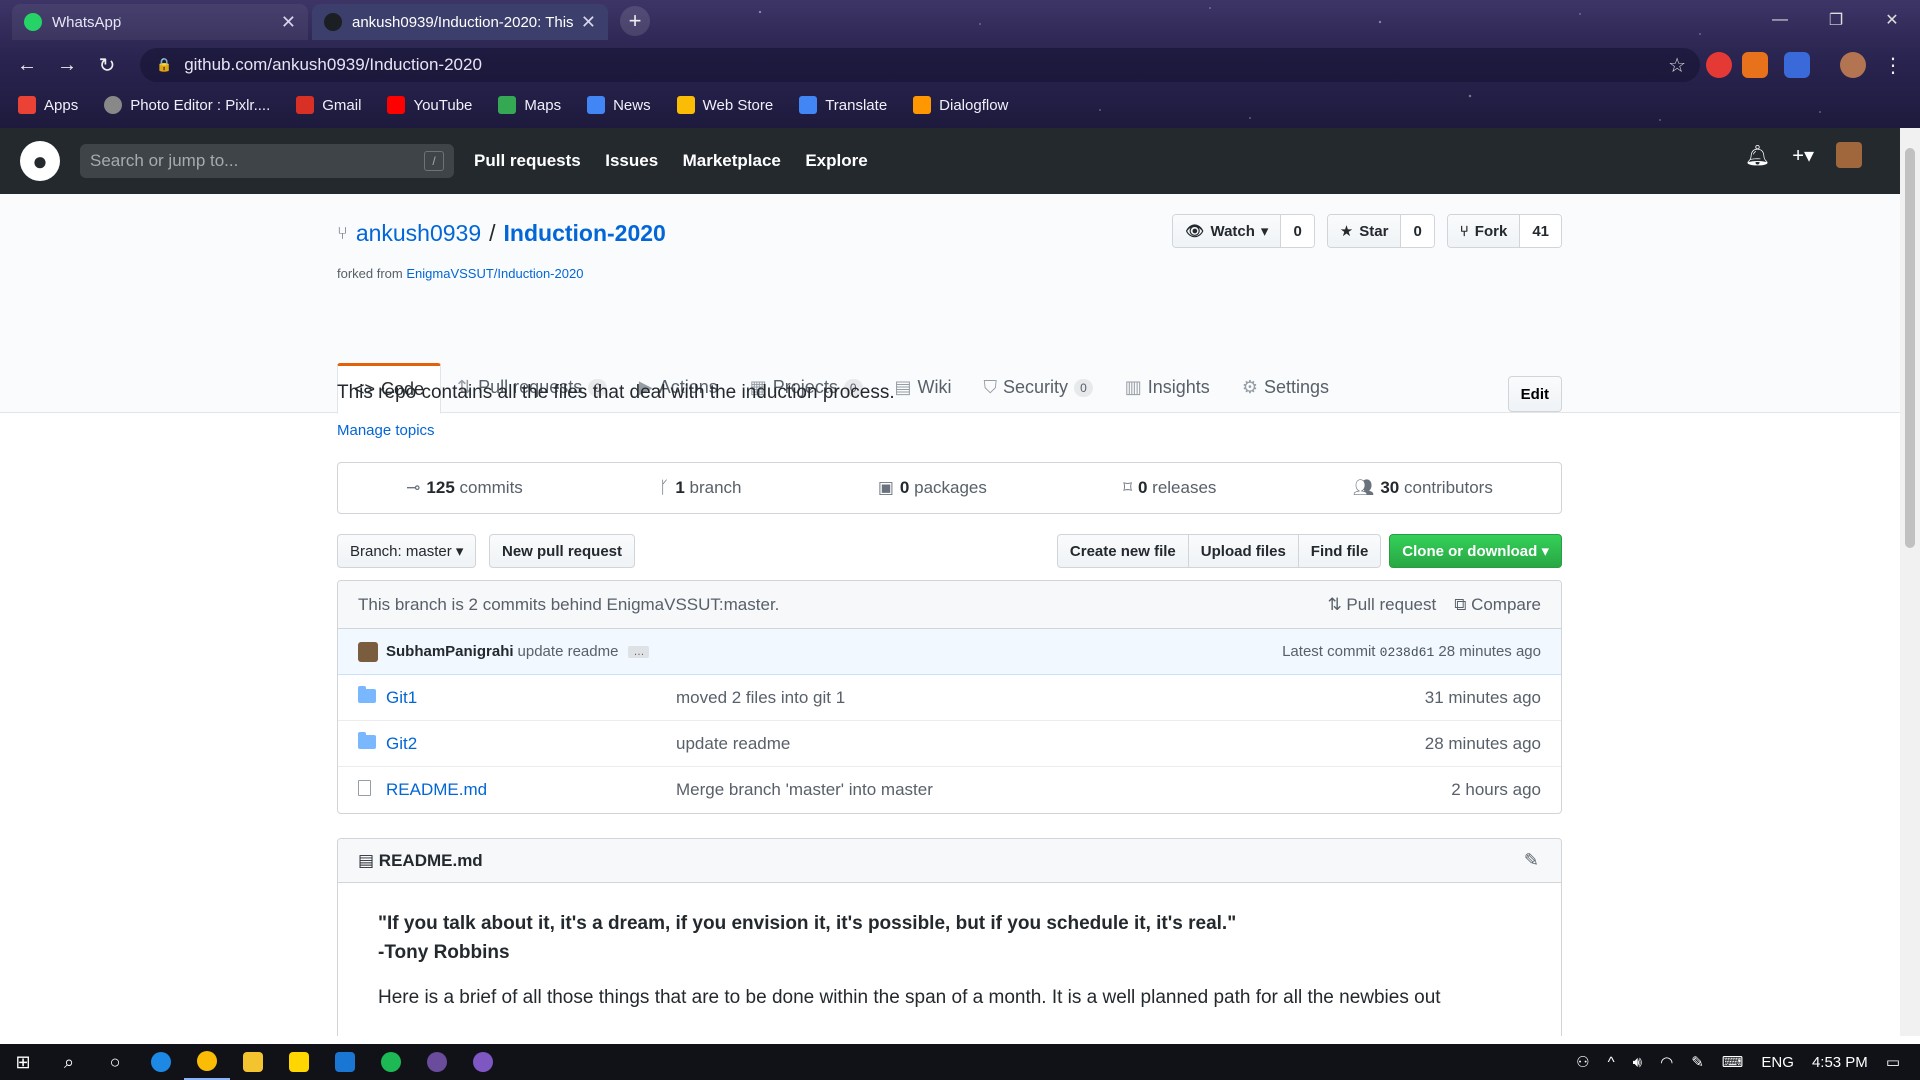 The width and height of the screenshot is (1920, 1080). What do you see at coordinates (1893, 65) in the screenshot?
I see `menu-dots-icon: ⋮` at bounding box center [1893, 65].